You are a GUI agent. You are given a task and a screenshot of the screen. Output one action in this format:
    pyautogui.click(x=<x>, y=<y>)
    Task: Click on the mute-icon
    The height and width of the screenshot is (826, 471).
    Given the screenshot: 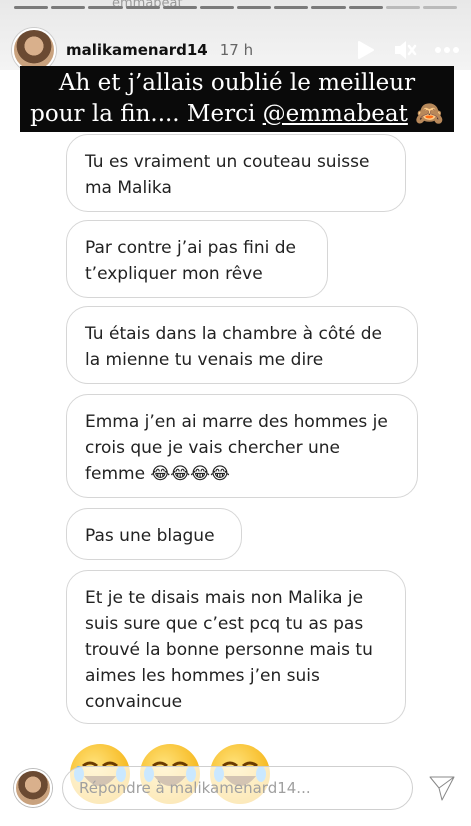 What is the action you would take?
    pyautogui.click(x=405, y=50)
    